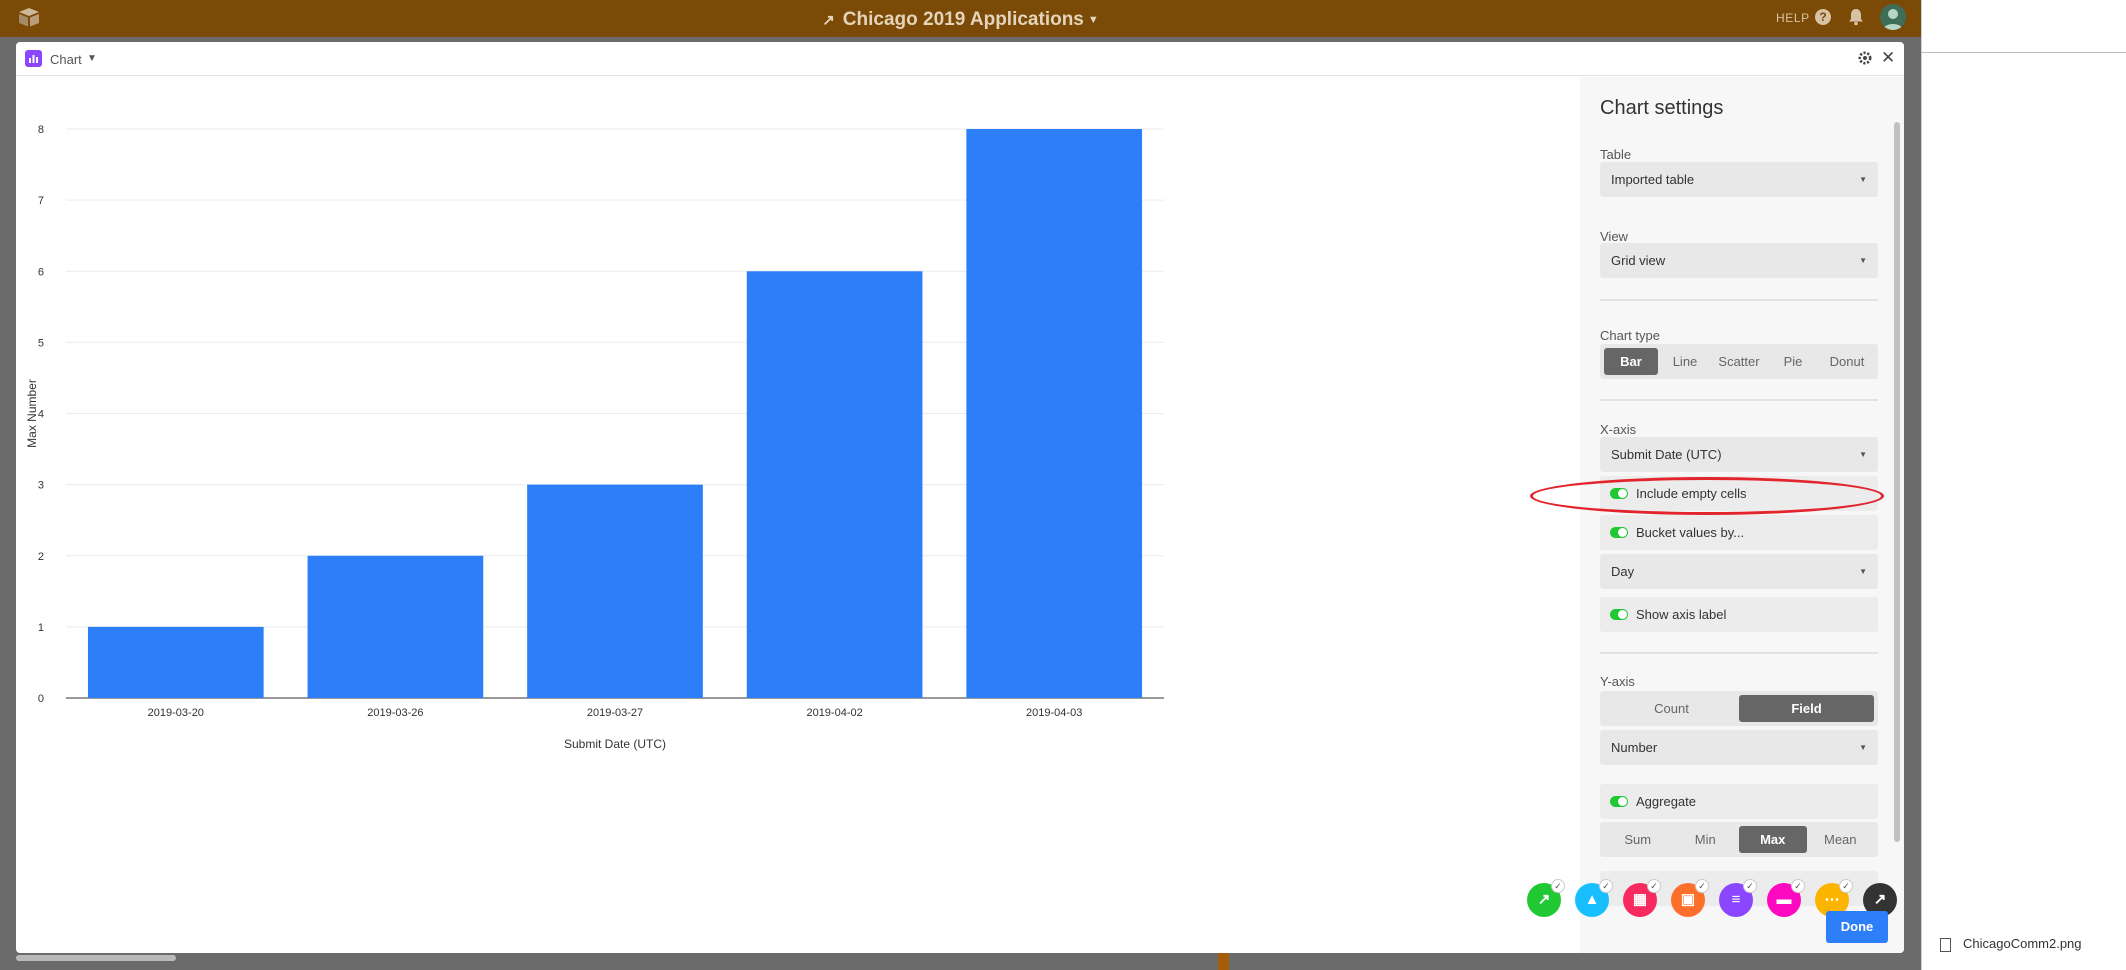 The width and height of the screenshot is (2126, 970). Describe the element at coordinates (1638, 839) in the screenshot. I see `aggregate-sum: Sum` at that location.